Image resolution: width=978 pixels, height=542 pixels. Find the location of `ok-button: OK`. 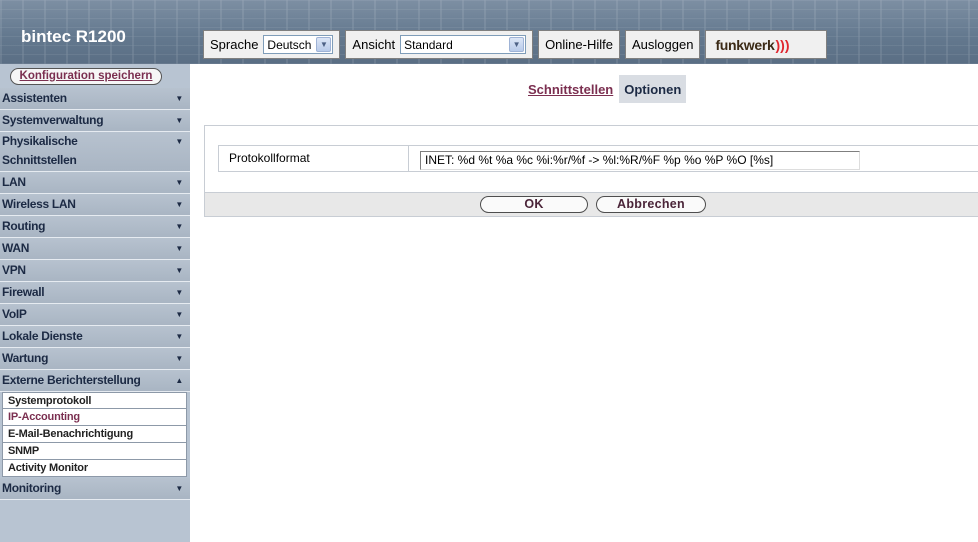

ok-button: OK is located at coordinates (534, 204).